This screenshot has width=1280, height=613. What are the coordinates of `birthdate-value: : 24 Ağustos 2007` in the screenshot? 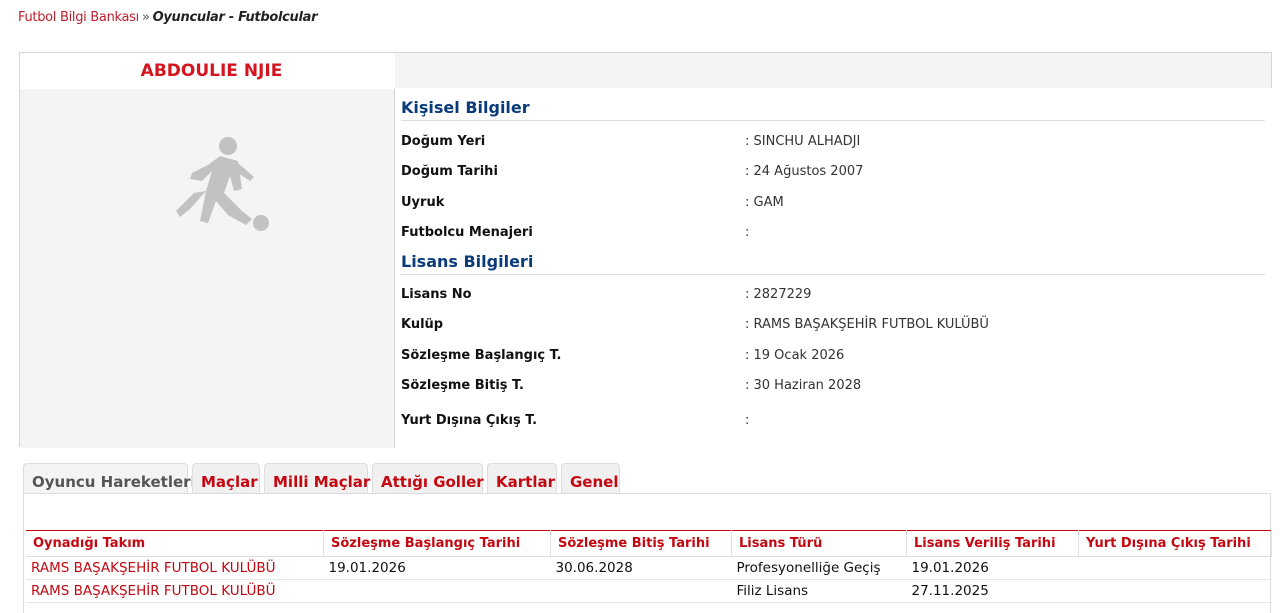 It's located at (804, 171).